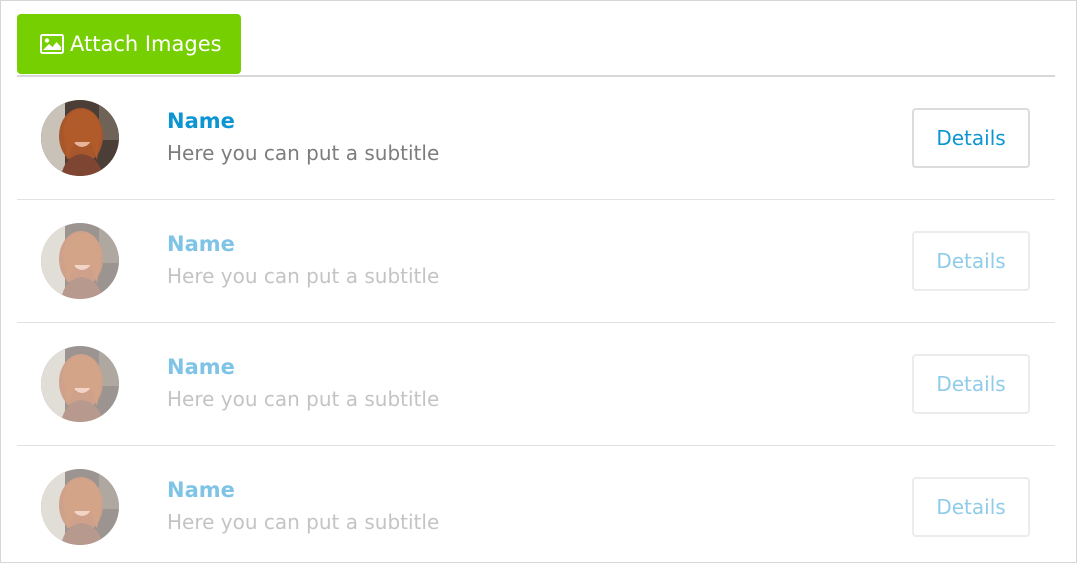 Image resolution: width=1077 pixels, height=563 pixels. I want to click on attach-images-button: Attach Images, so click(129, 44).